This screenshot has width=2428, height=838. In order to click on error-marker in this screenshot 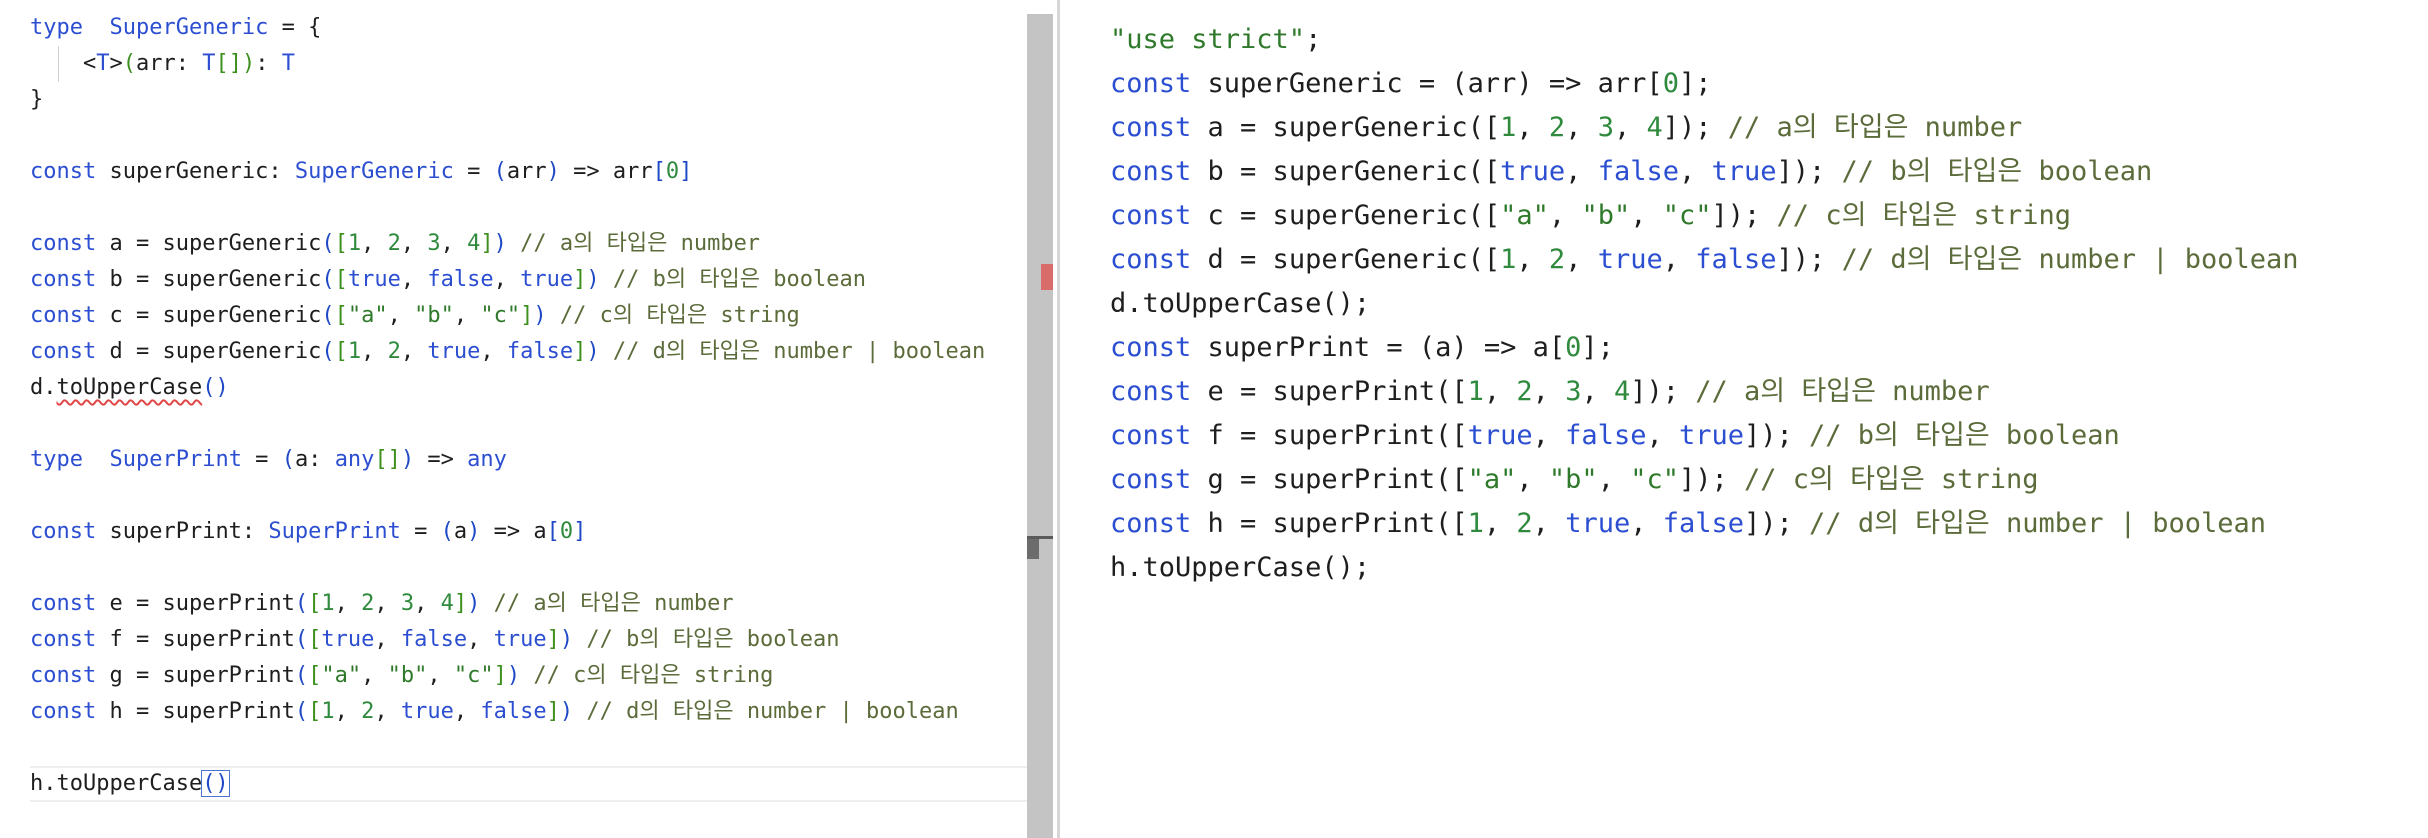, I will do `click(1047, 277)`.